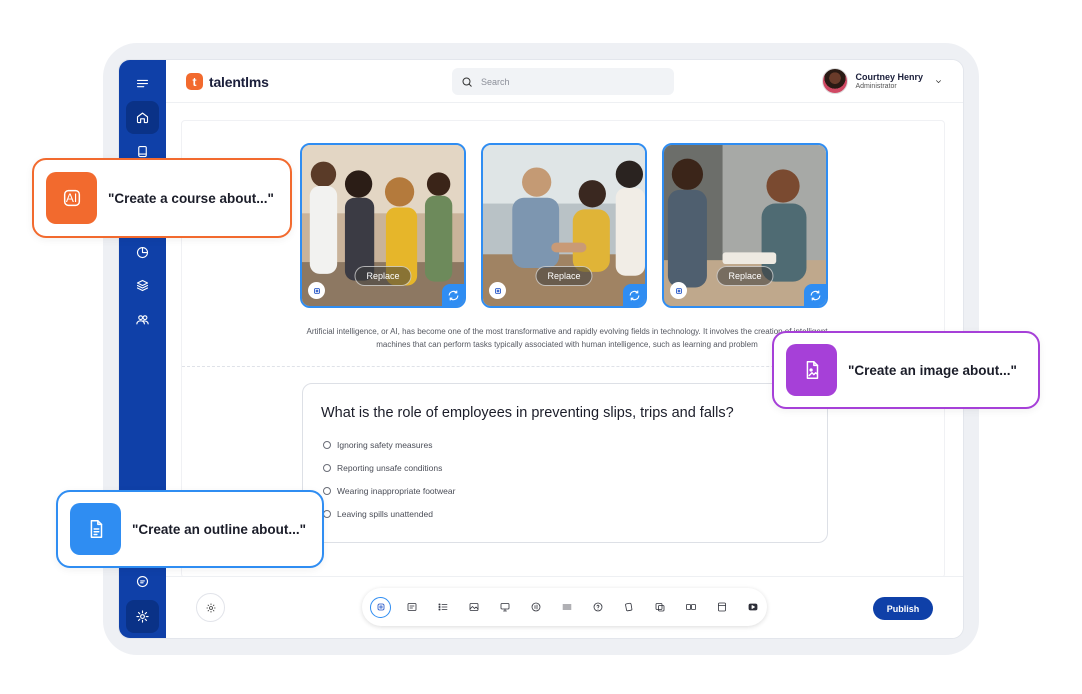 The image size is (1082, 694). I want to click on logo-text: talentlms, so click(239, 81).